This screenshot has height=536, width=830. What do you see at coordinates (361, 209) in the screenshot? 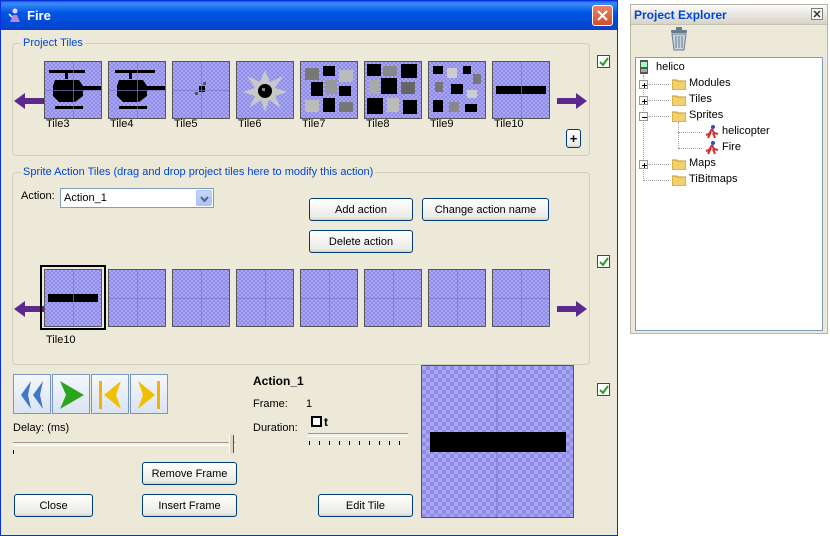
I see `add-action-button: Add action` at bounding box center [361, 209].